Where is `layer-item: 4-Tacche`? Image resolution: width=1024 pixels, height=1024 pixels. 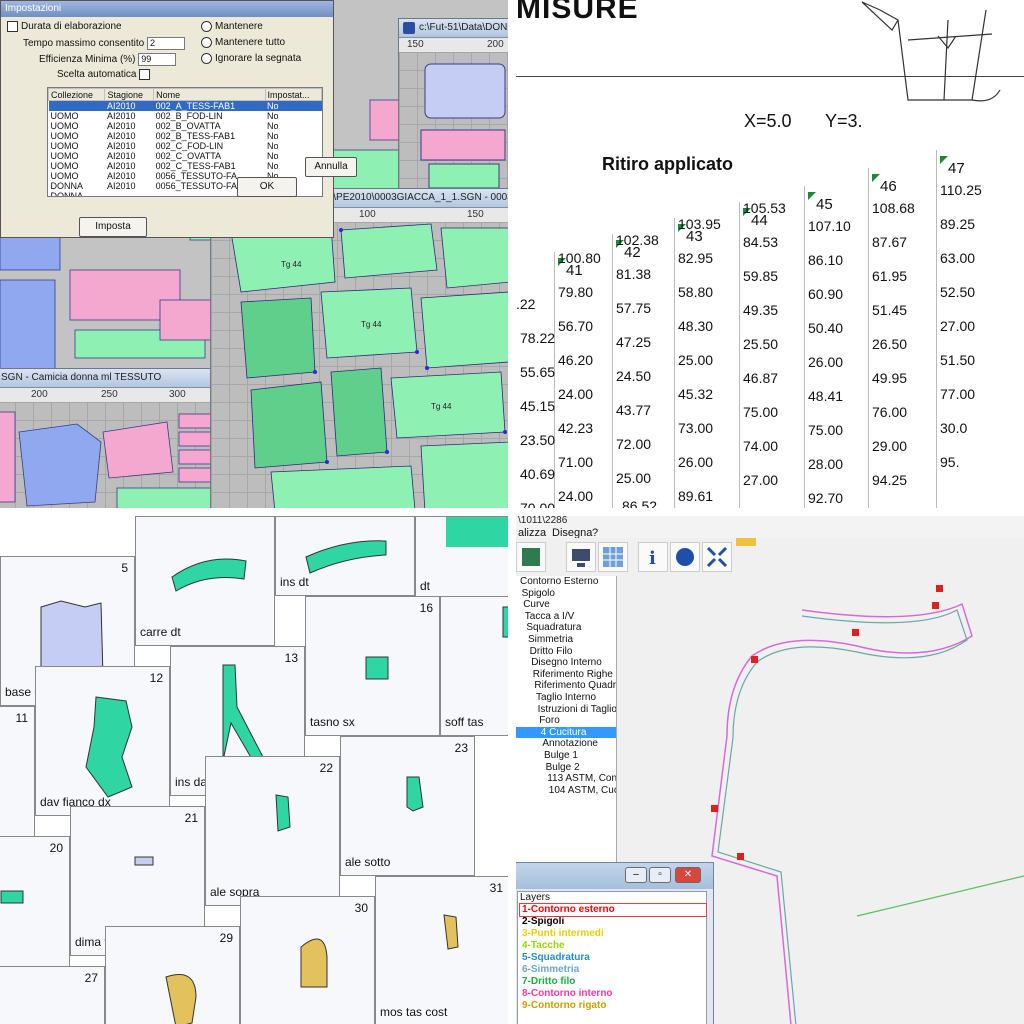
layer-item: 4-Tacche is located at coordinates (613, 946).